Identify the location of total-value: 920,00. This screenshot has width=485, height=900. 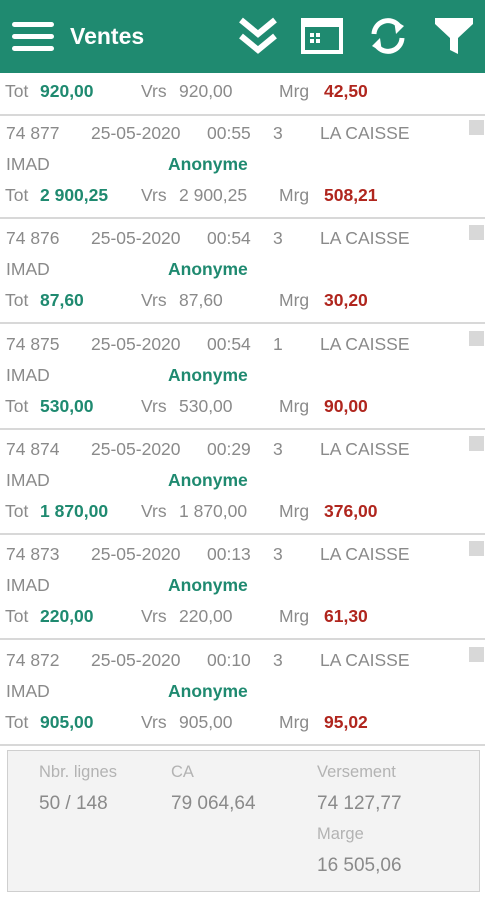
(67, 91).